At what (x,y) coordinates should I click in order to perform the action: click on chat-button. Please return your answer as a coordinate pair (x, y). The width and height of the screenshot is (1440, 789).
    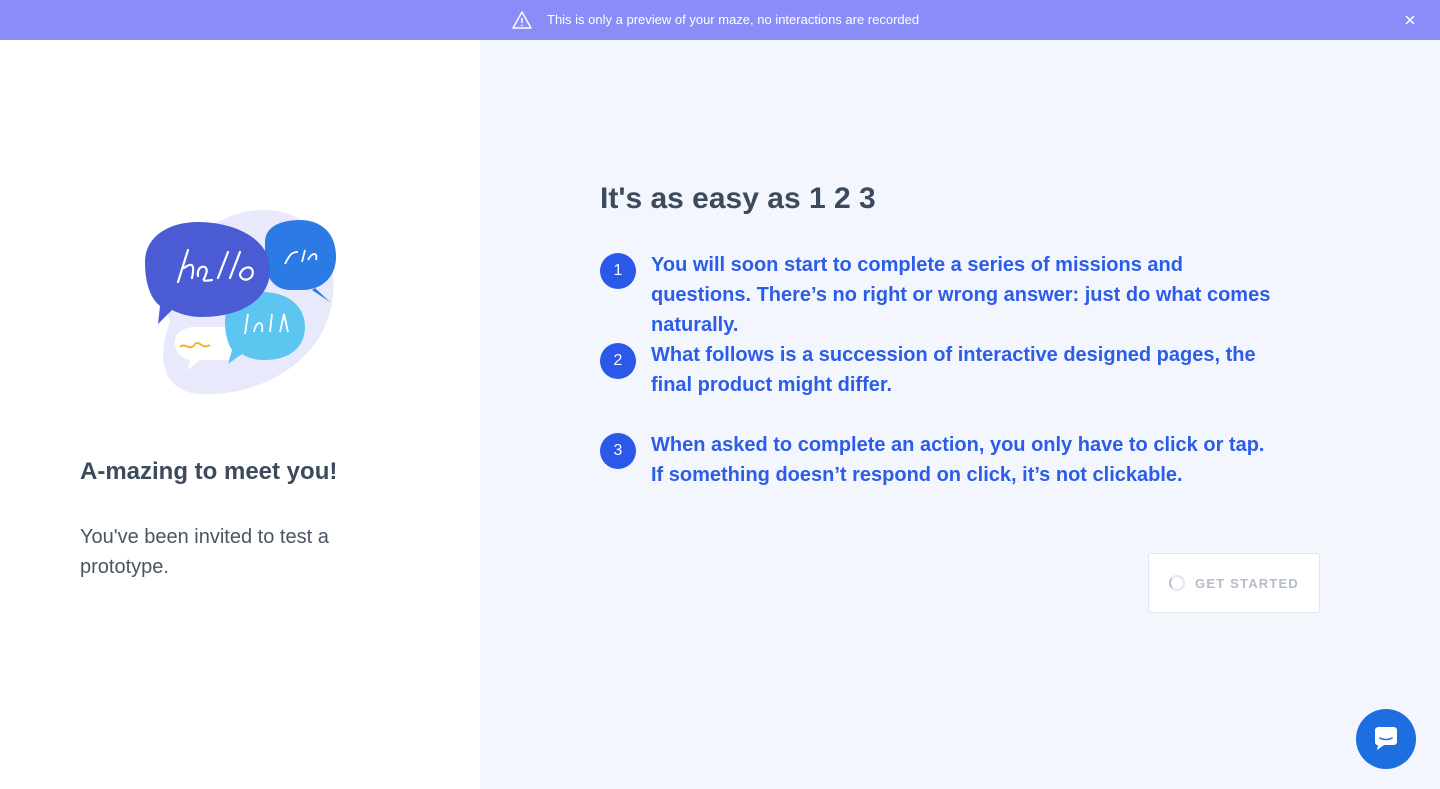
    Looking at the image, I should click on (1386, 739).